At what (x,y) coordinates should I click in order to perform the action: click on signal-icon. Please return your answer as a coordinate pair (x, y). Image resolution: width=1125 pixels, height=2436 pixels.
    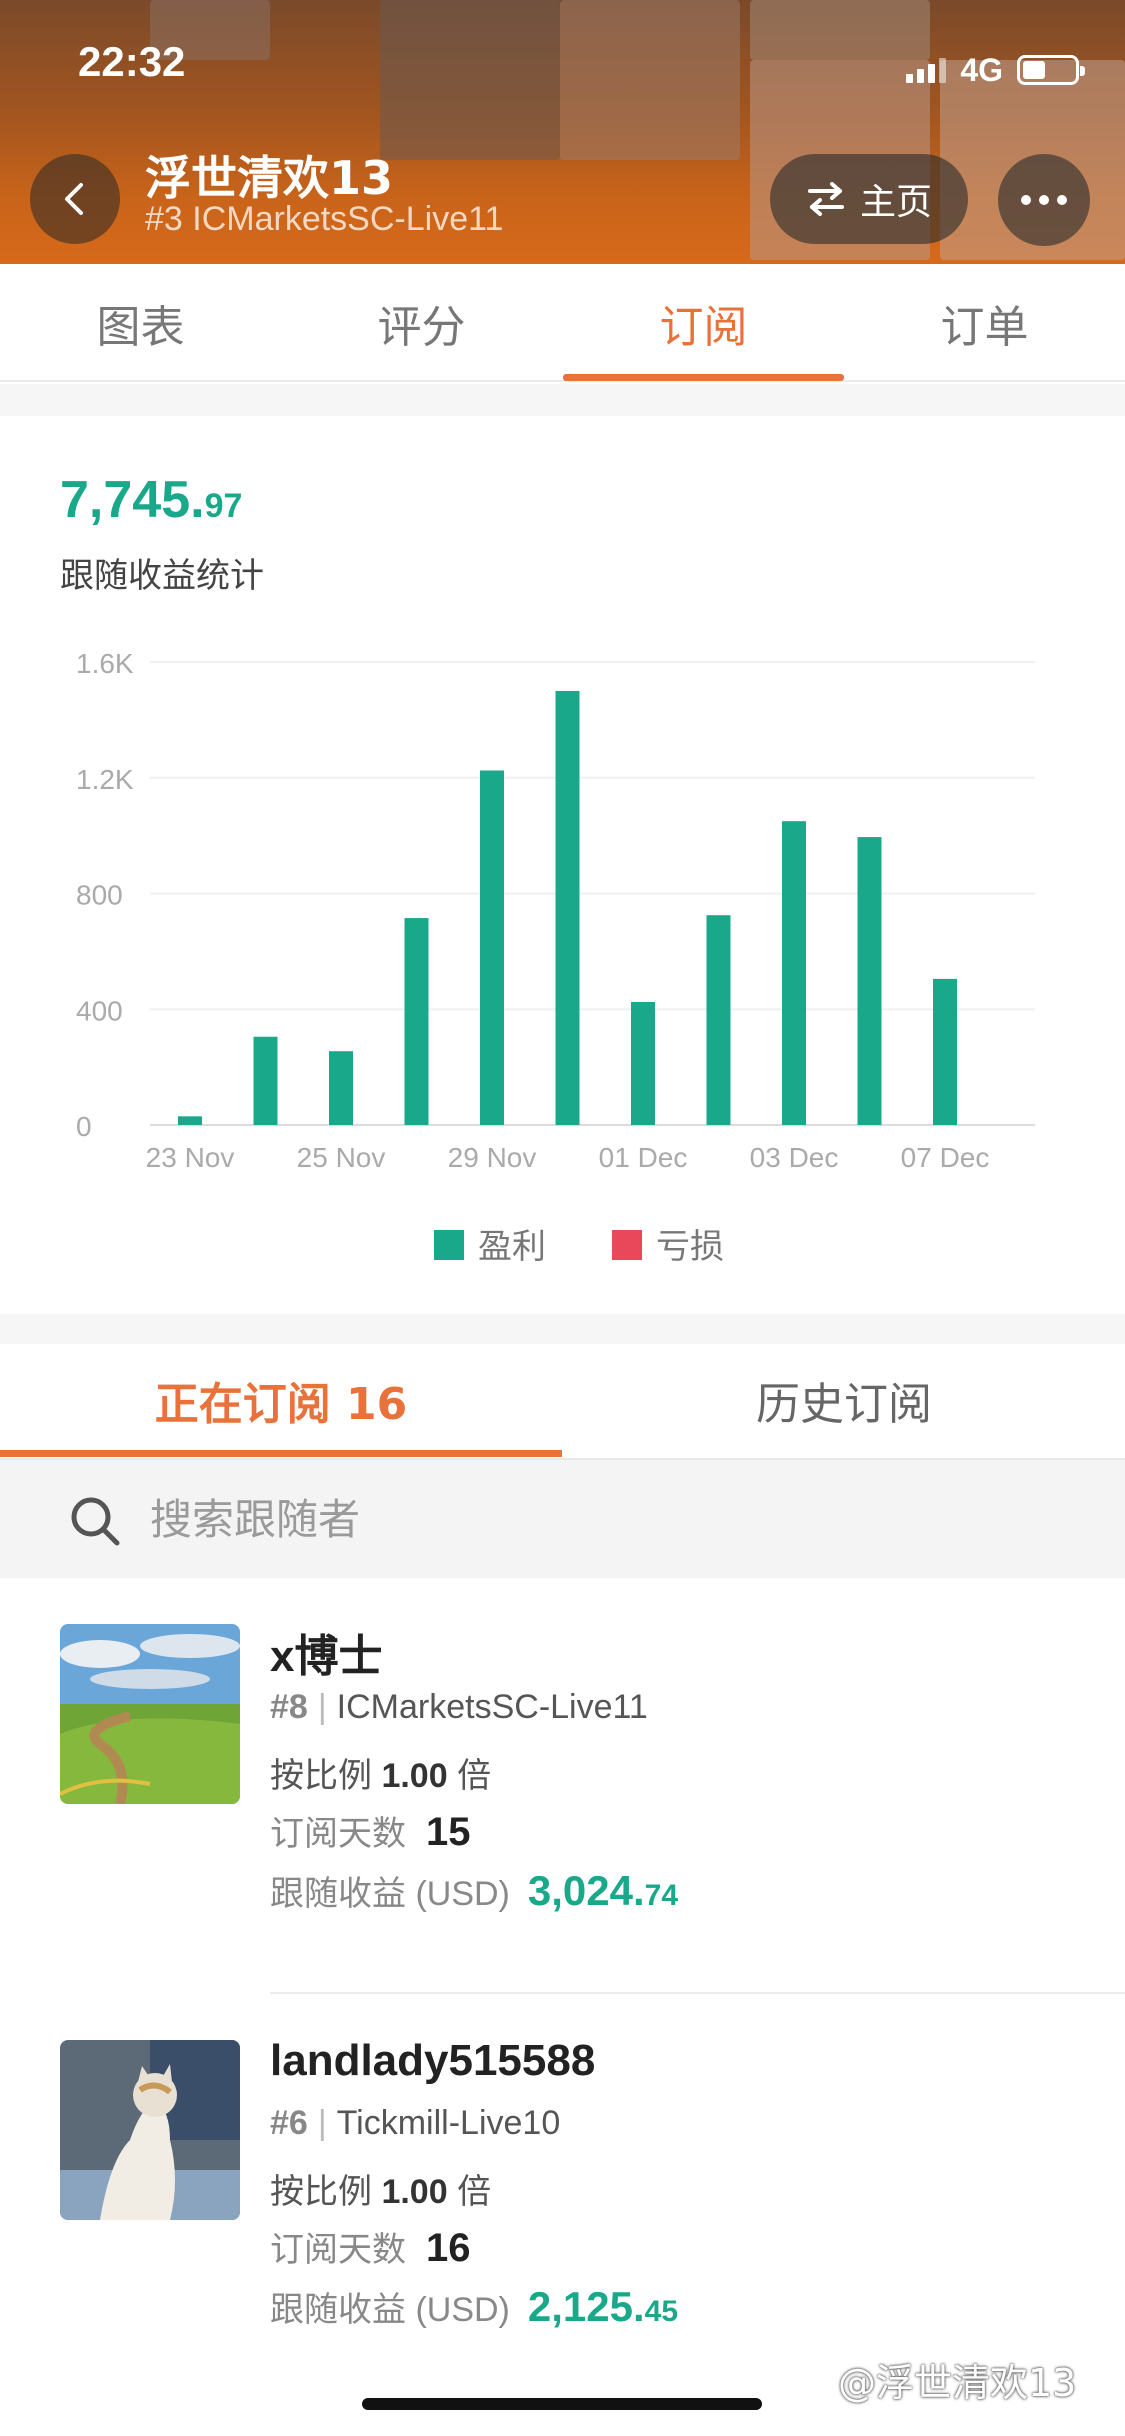
    Looking at the image, I should click on (926, 70).